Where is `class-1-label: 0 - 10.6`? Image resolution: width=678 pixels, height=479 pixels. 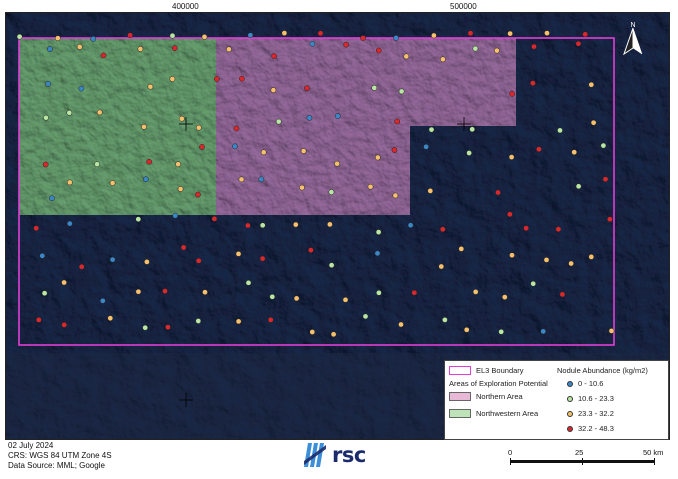
class-1-label: 0 - 10.6 is located at coordinates (591, 383).